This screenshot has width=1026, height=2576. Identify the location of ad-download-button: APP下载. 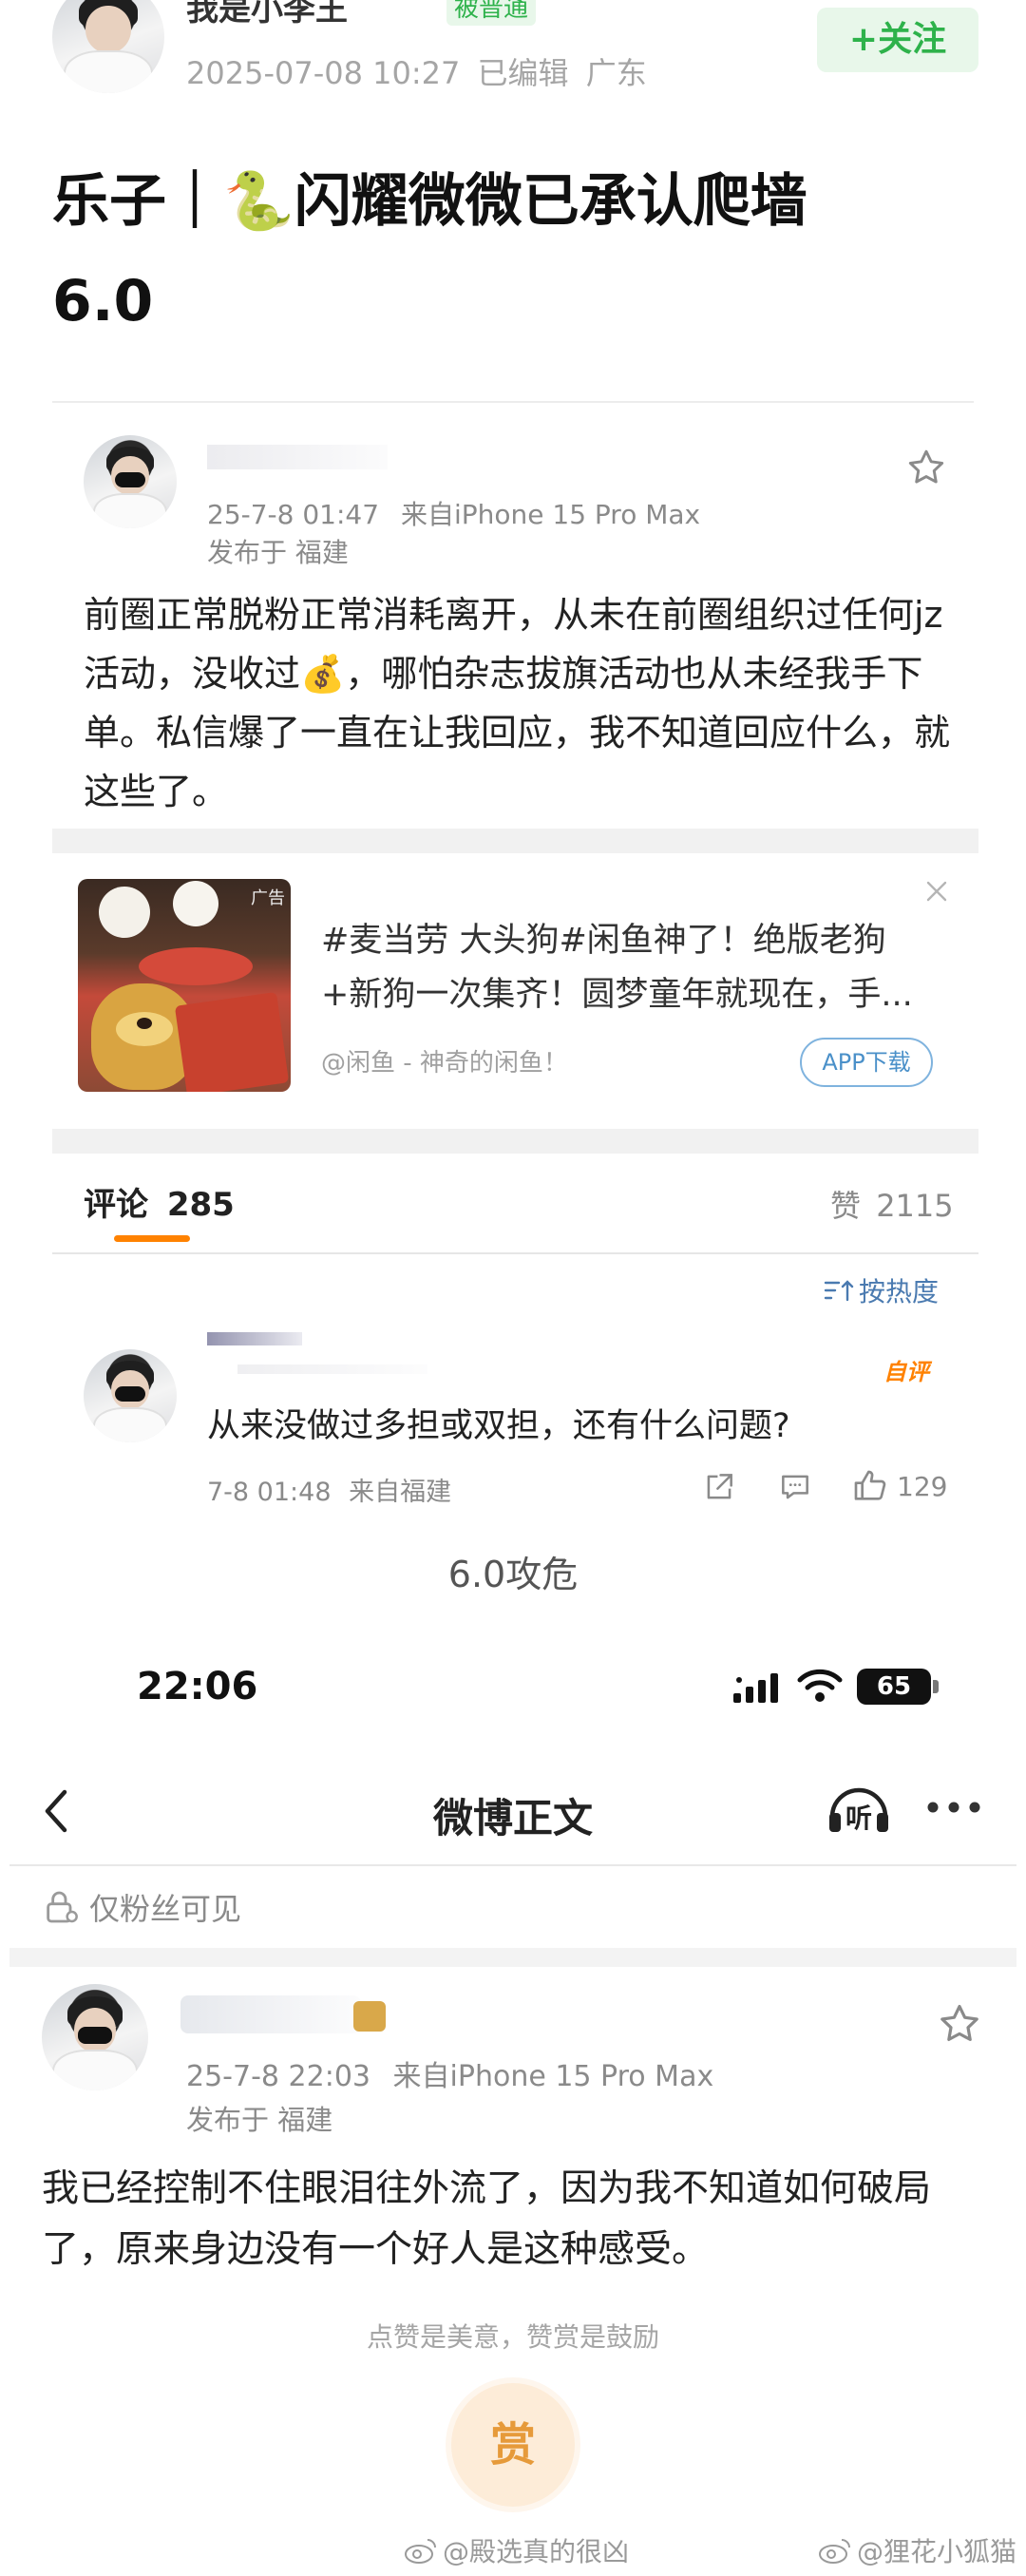
(866, 1062).